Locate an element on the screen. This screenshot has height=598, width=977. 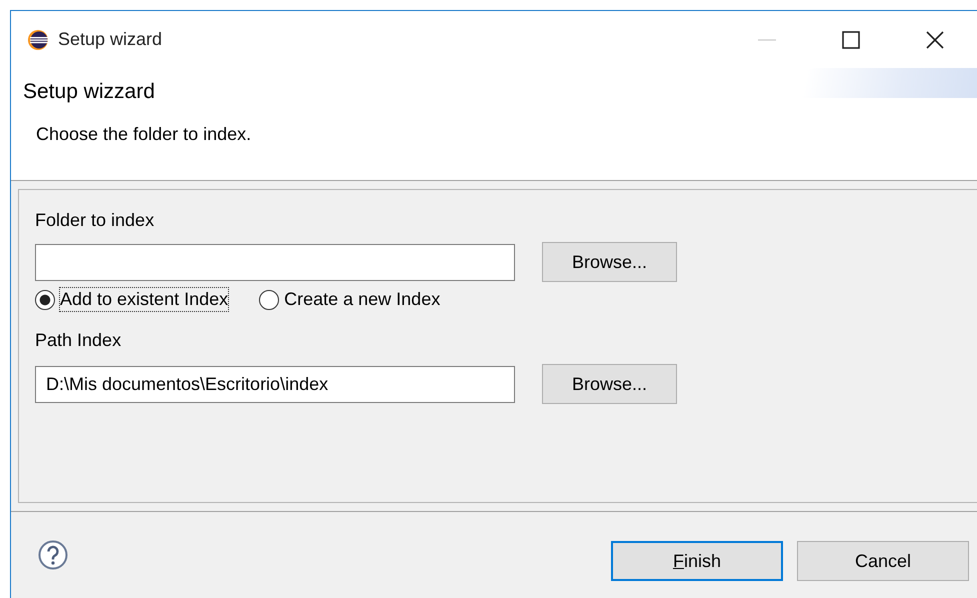
close-icon is located at coordinates (935, 40).